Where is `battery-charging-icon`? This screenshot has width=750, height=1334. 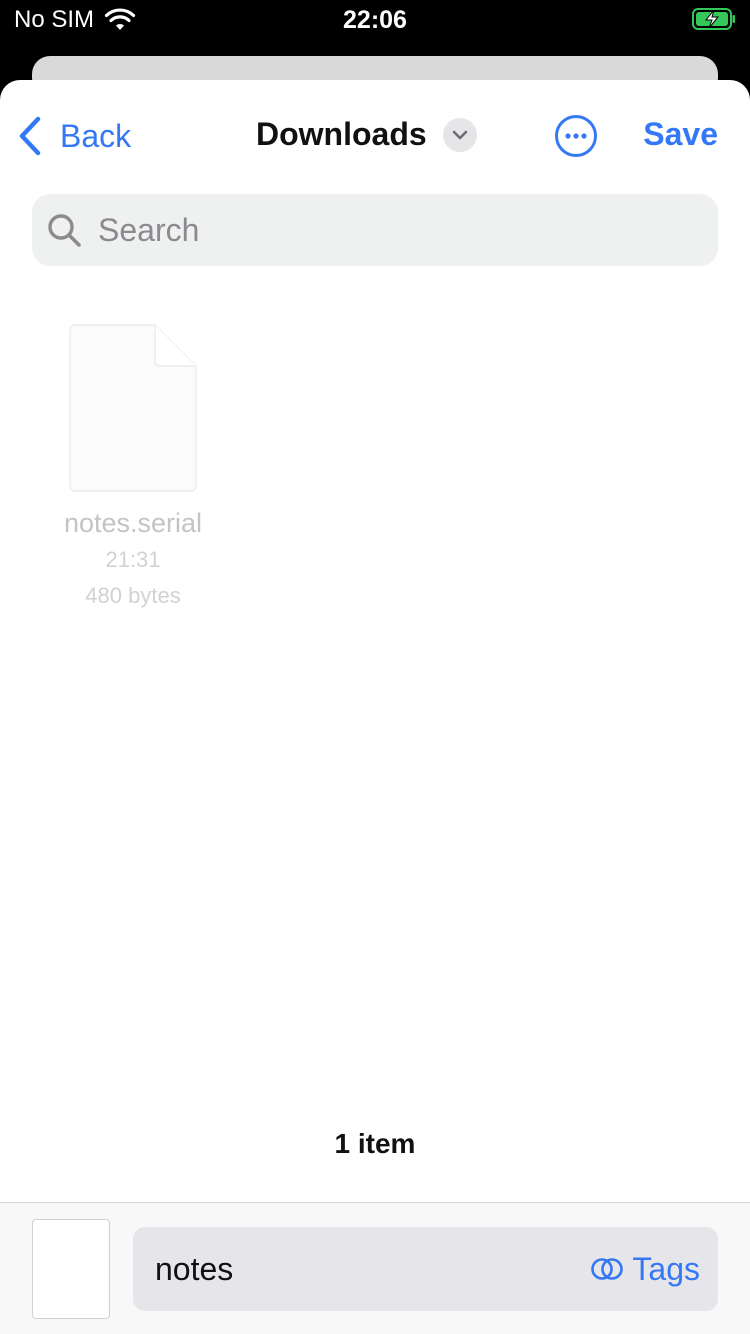 battery-charging-icon is located at coordinates (713, 19).